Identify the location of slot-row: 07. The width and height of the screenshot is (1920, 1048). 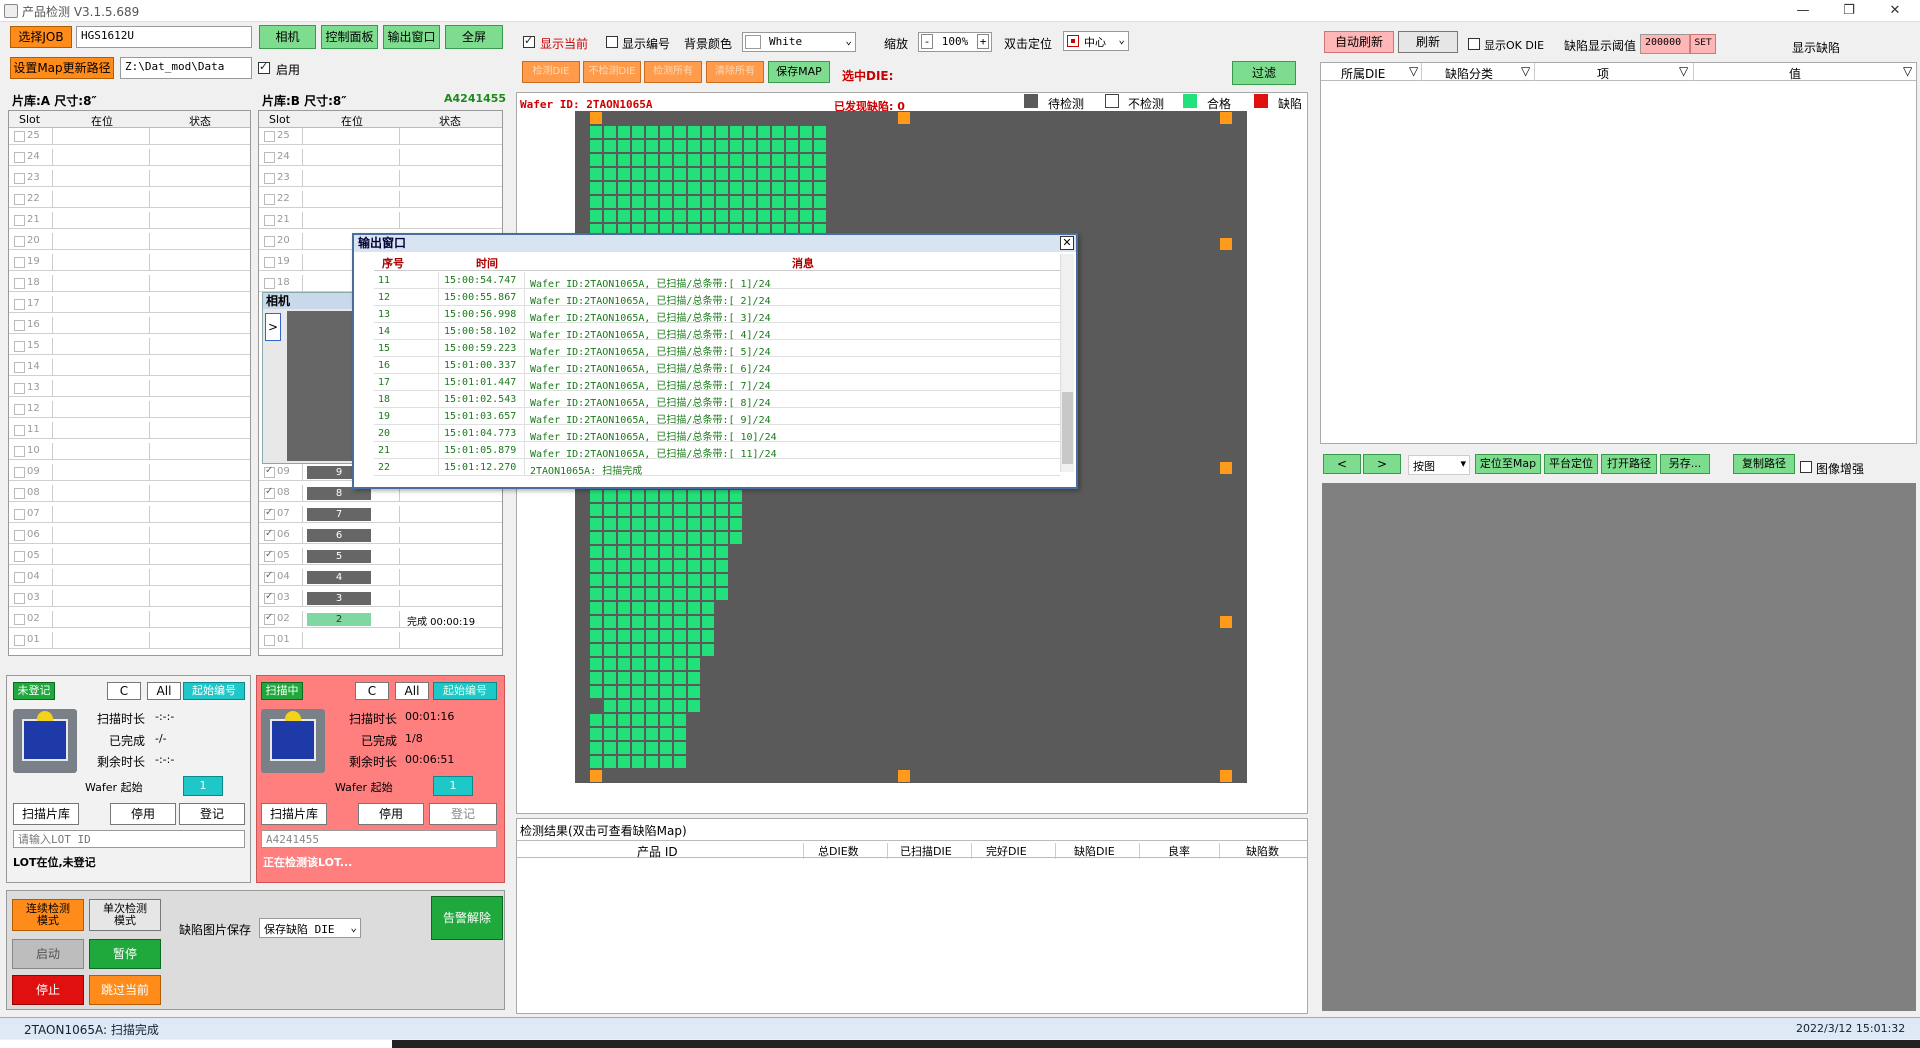
(129, 514).